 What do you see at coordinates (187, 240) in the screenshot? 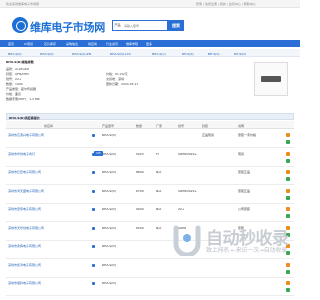
I see `watermark-logo-icon` at bounding box center [187, 240].